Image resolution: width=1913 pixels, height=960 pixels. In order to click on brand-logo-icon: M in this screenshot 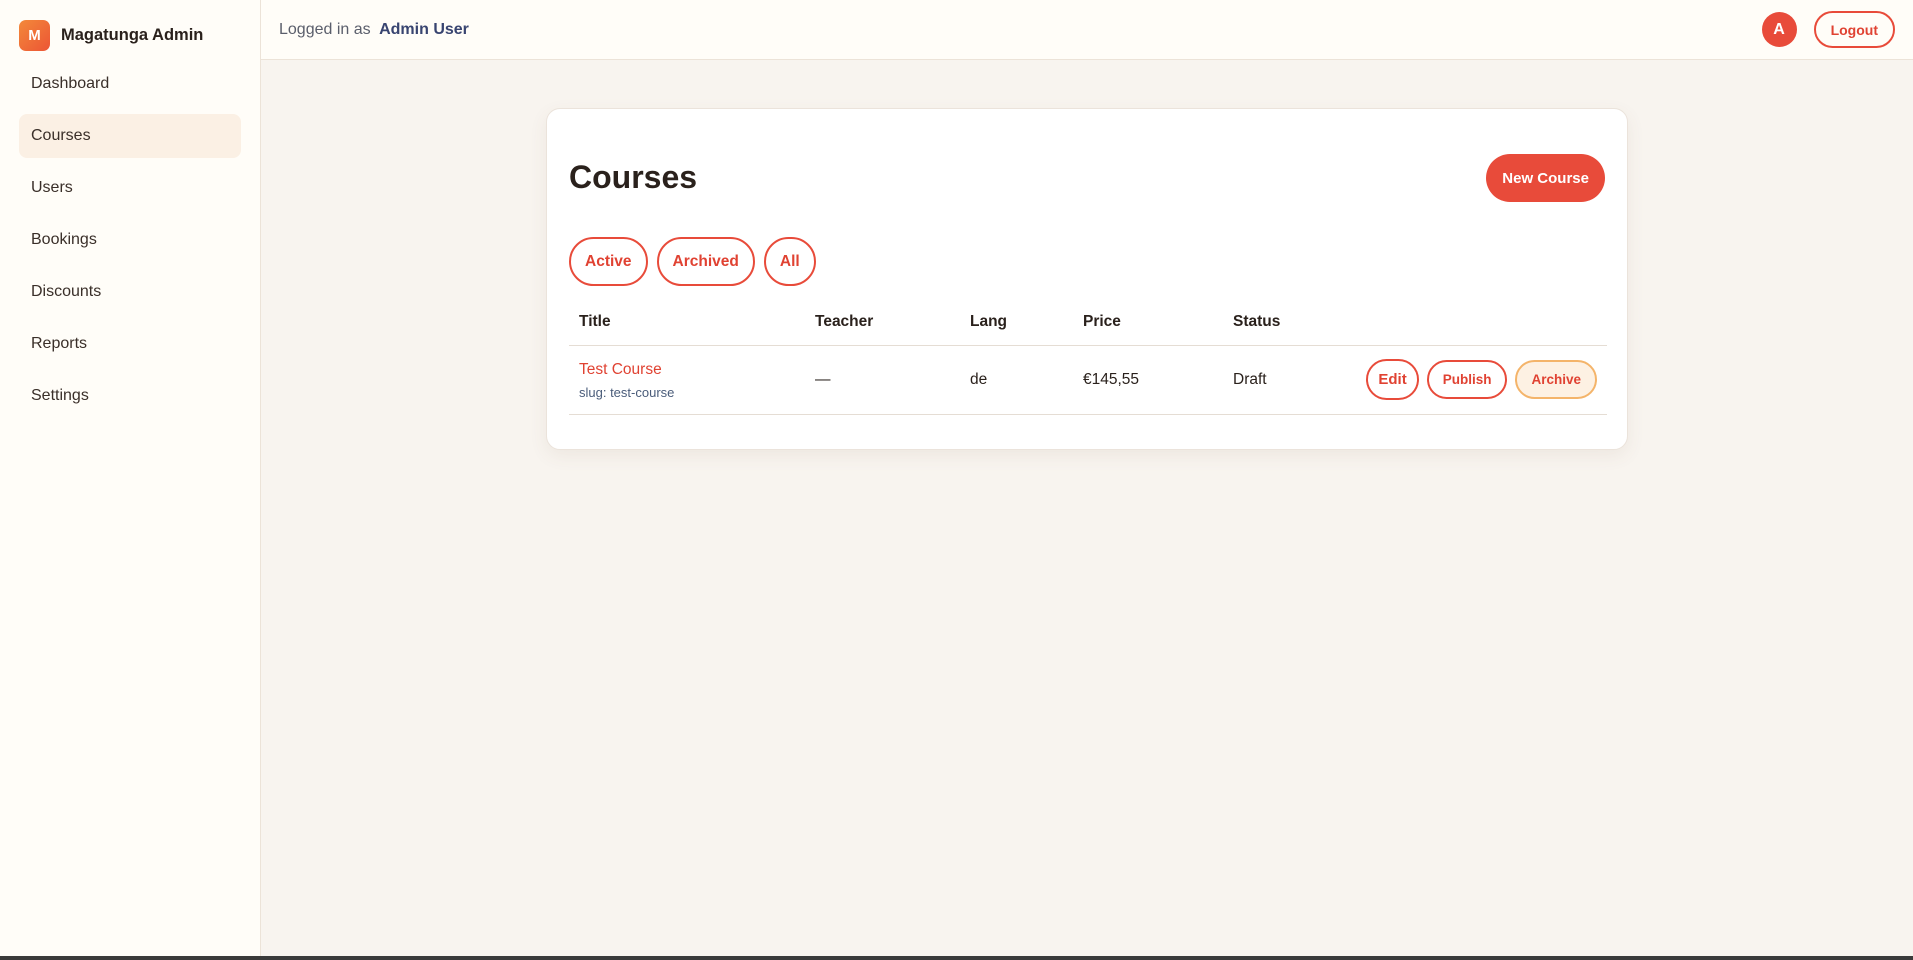, I will do `click(34, 35)`.